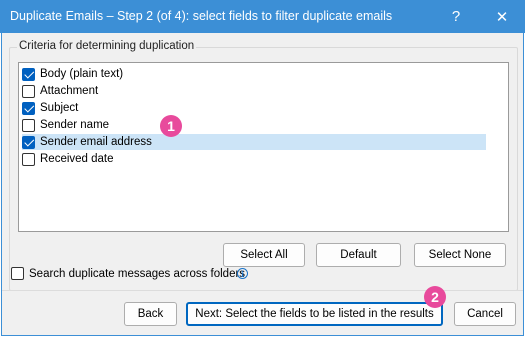  I want to click on info-icon: i, so click(242, 273).